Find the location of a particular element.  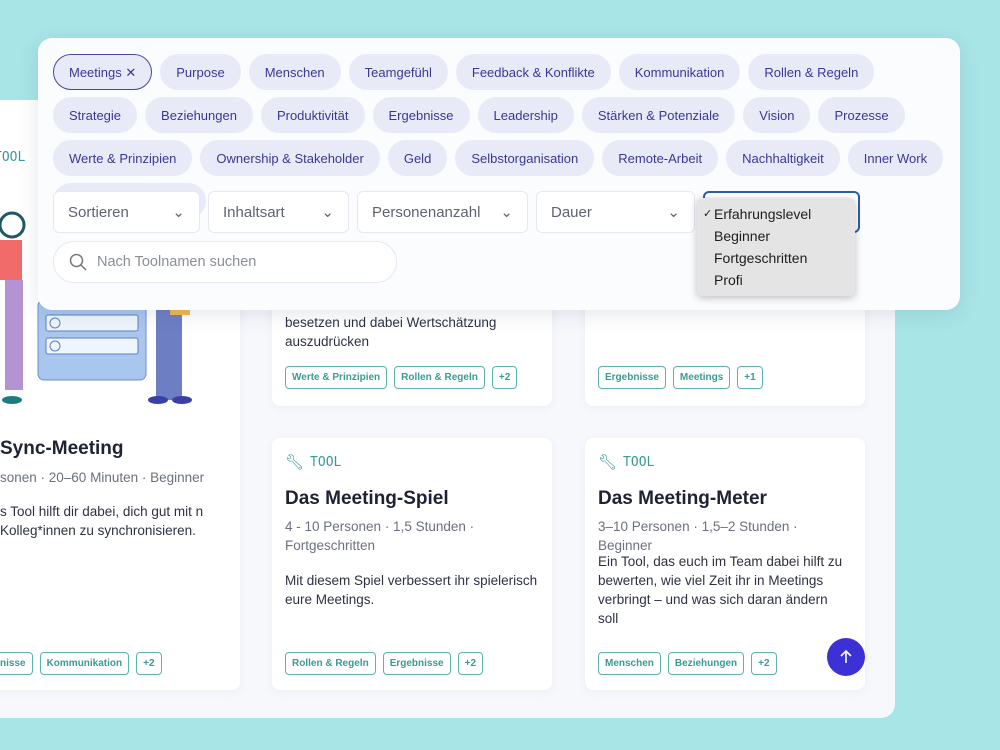

card-title: Sync-Meeting is located at coordinates (62, 448).